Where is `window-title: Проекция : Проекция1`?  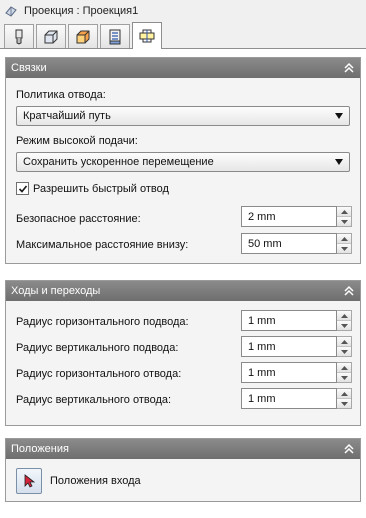 window-title: Проекция : Проекция1 is located at coordinates (81, 11).